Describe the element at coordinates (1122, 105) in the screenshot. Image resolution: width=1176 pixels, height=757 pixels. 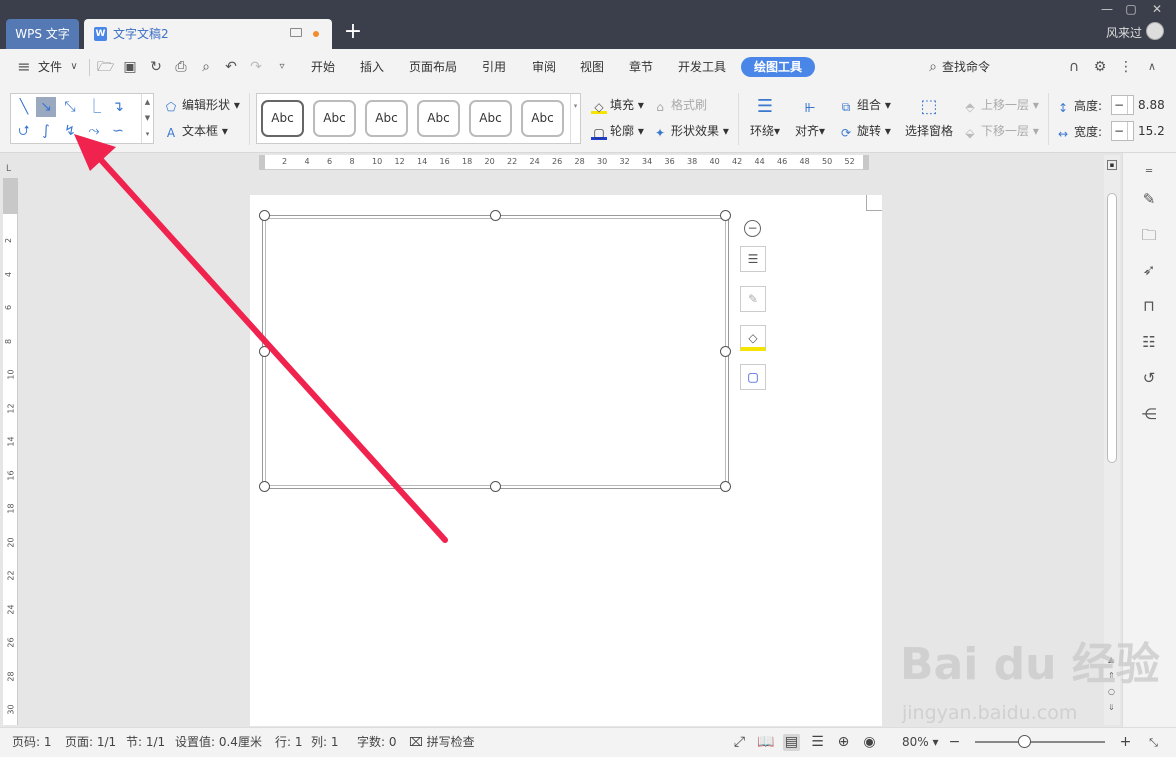
I see `height-field: −` at that location.